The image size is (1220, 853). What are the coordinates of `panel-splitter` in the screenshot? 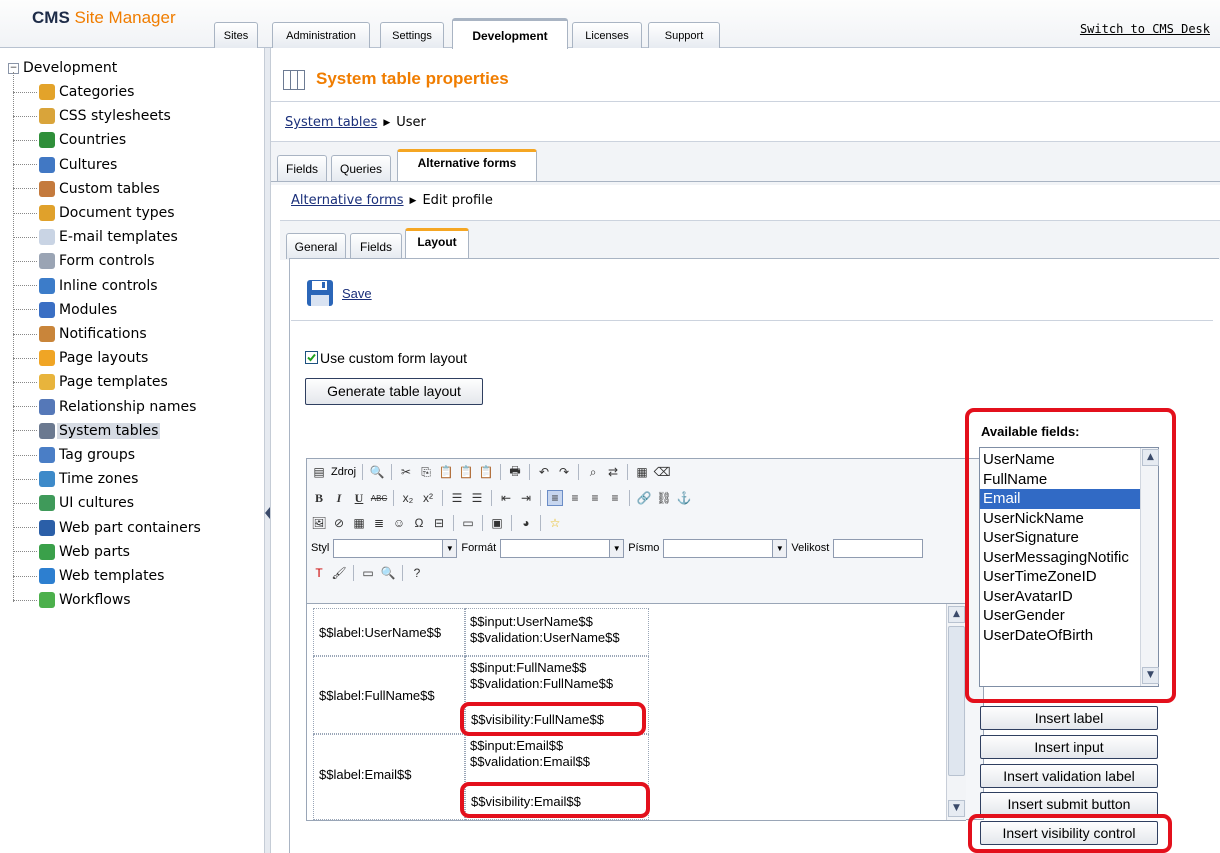 It's located at (267, 450).